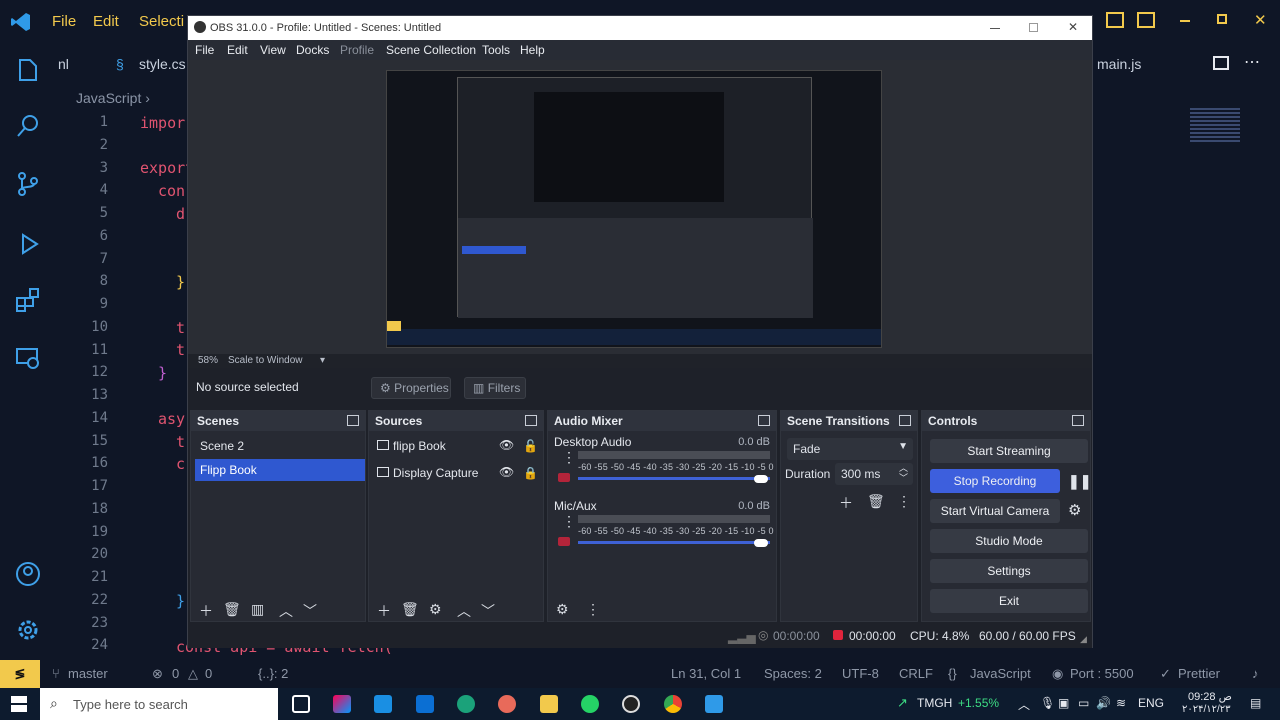 The height and width of the screenshot is (720, 1280). Describe the element at coordinates (593, 609) in the screenshot. I see `mixer-menu-icon: ⋮` at that location.